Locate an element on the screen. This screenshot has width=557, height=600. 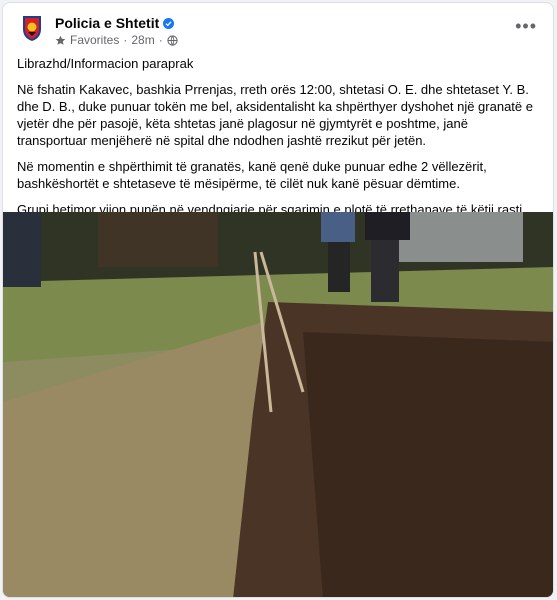
post-header: Policia e Shtetit Favorites · 28m · ••• is located at coordinates (278, 29).